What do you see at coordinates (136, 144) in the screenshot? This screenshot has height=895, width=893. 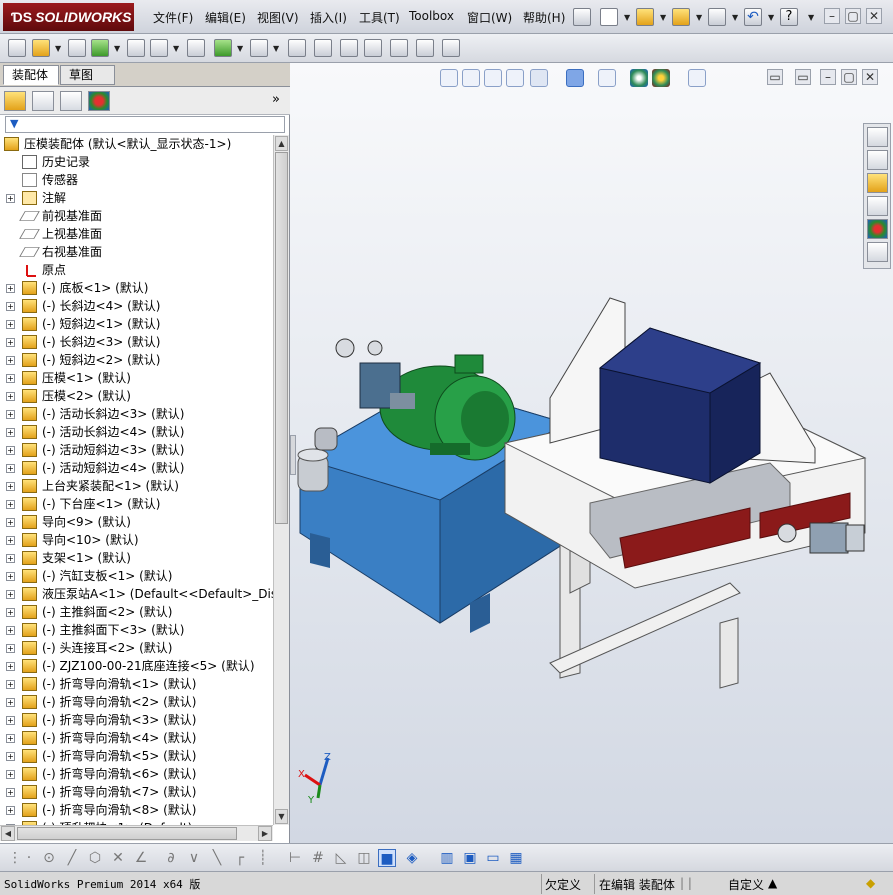 I see `tree-item: 压模装配体 (默认<默认_显示状态-1>)` at bounding box center [136, 144].